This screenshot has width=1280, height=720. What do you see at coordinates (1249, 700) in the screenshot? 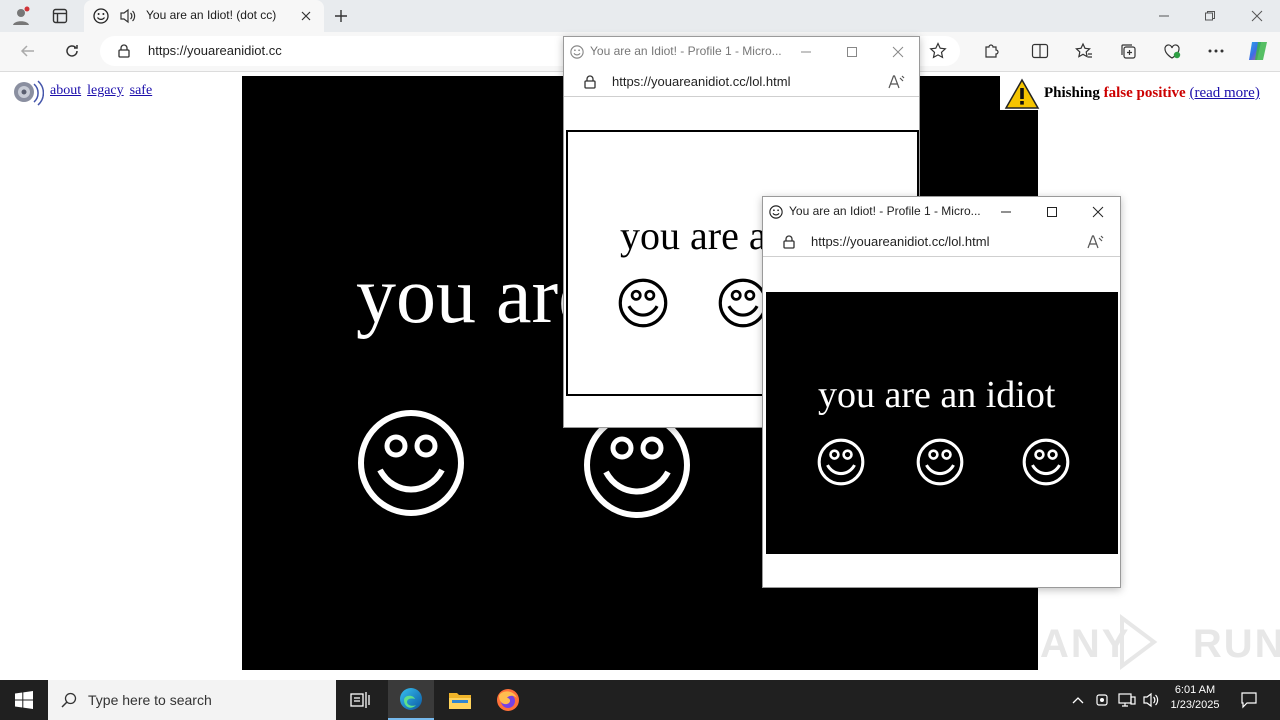
I see `notifications-icon` at bounding box center [1249, 700].